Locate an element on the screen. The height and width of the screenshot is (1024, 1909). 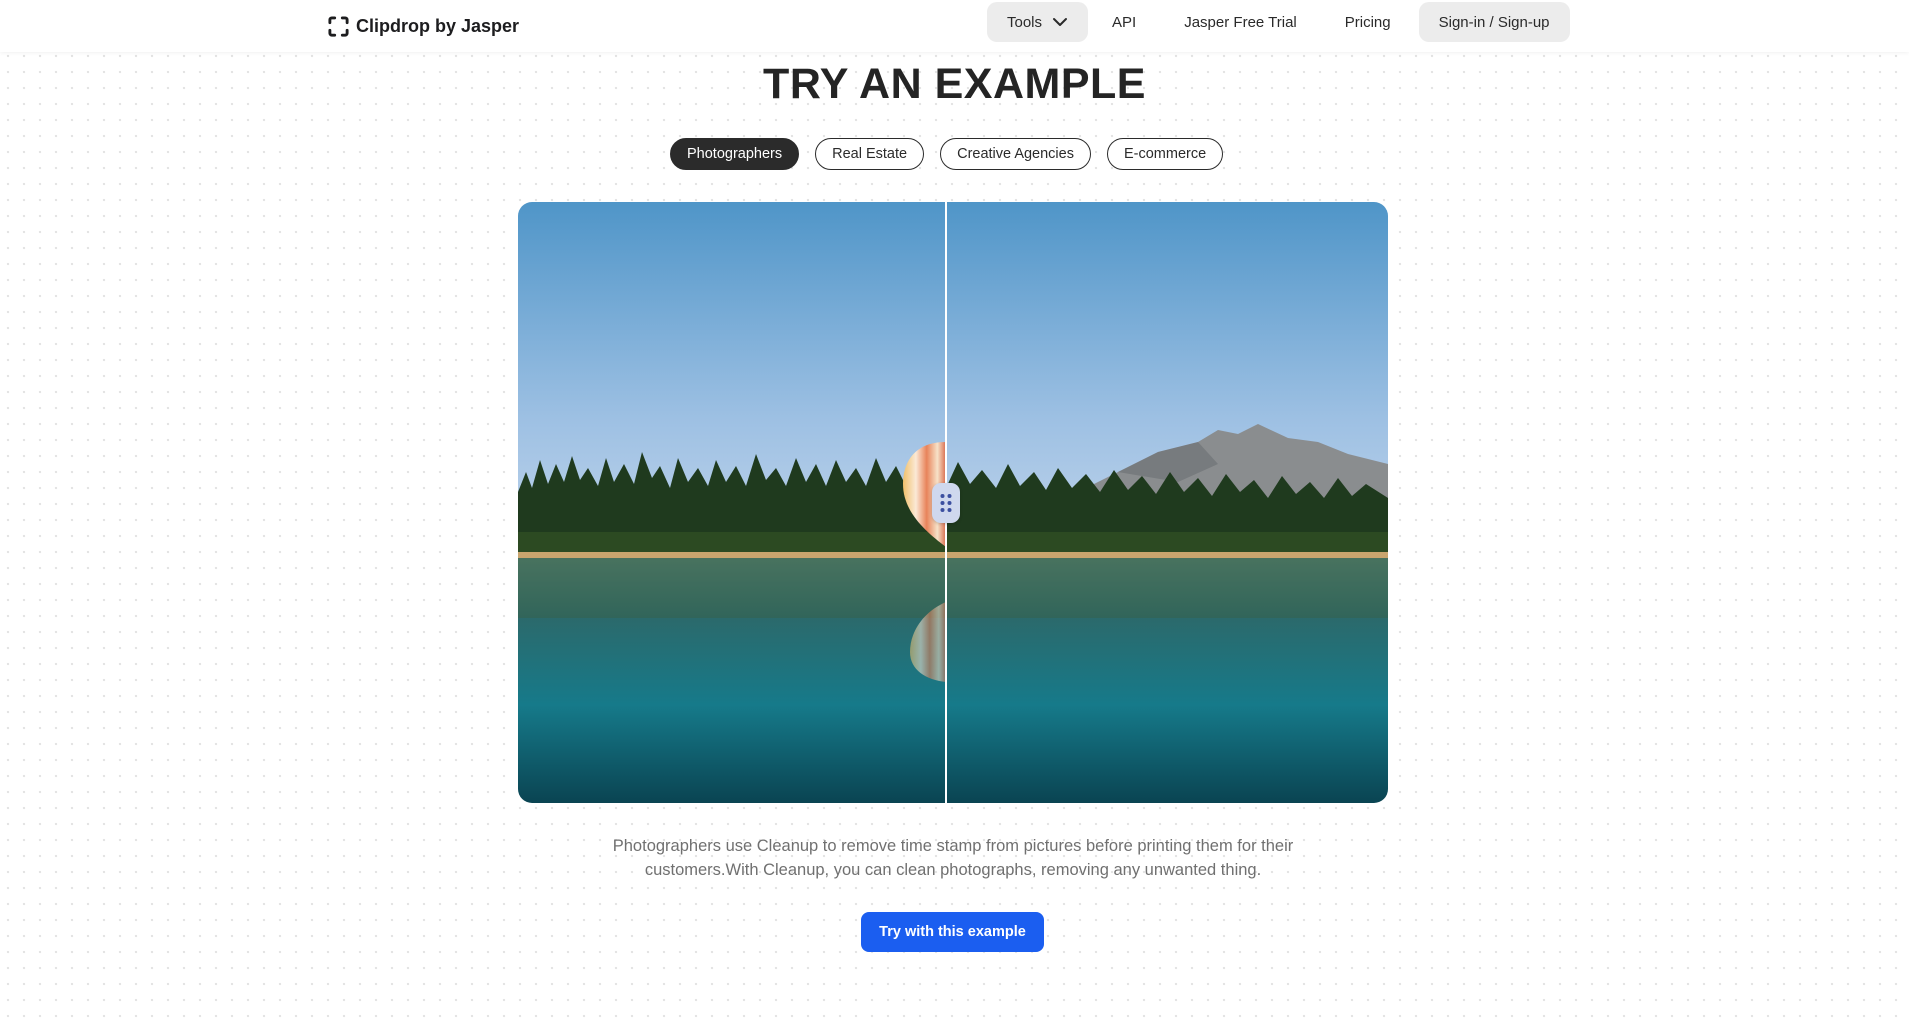
brand-logo: Clipdrop by Jasper is located at coordinates (423, 26).